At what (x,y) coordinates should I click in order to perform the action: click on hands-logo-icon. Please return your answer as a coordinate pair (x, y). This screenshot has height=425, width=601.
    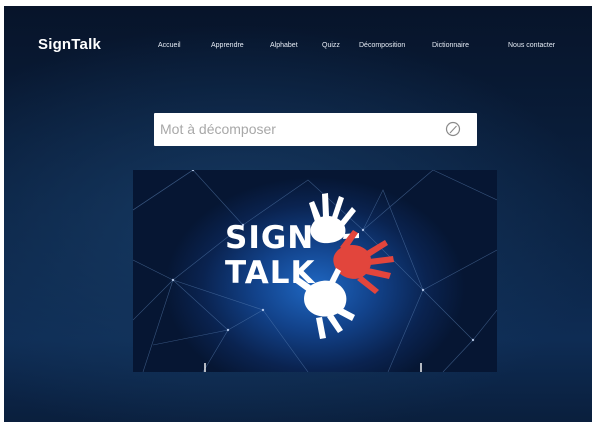
    Looking at the image, I should click on (343, 266).